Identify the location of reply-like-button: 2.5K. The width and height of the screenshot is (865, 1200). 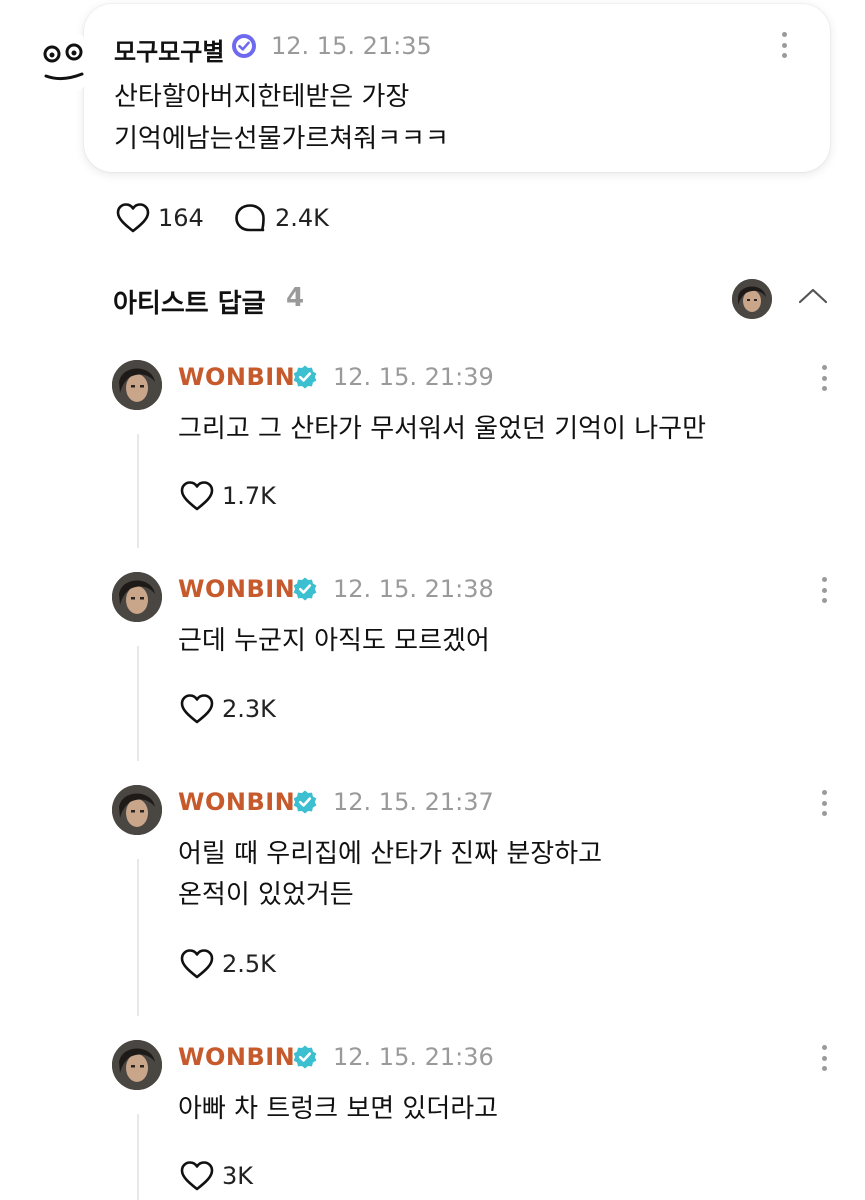
(228, 964).